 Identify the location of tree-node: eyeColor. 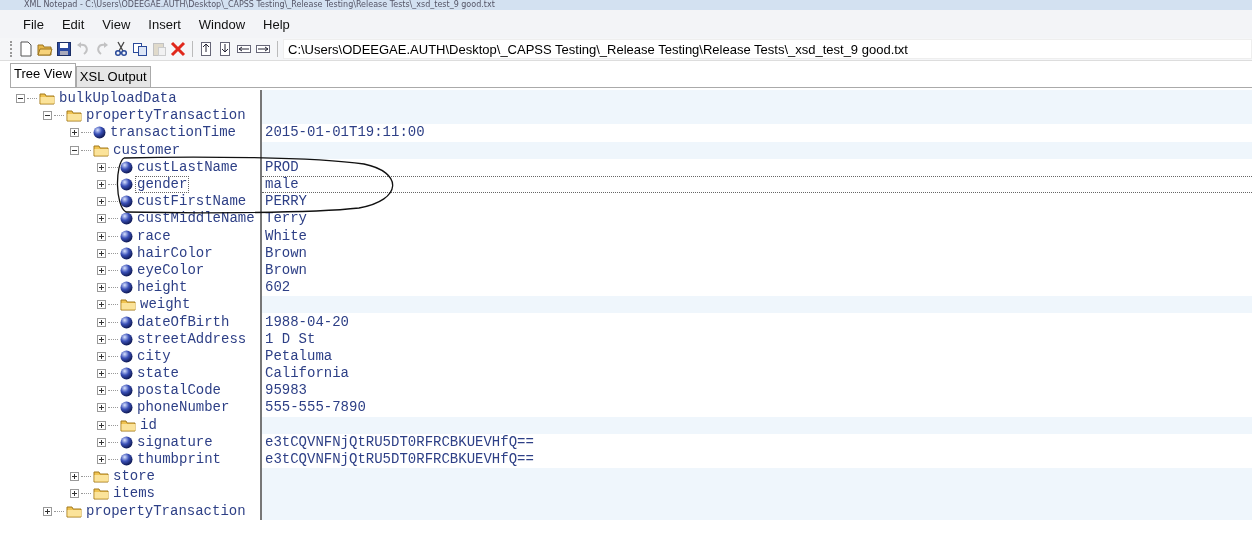
(171, 270).